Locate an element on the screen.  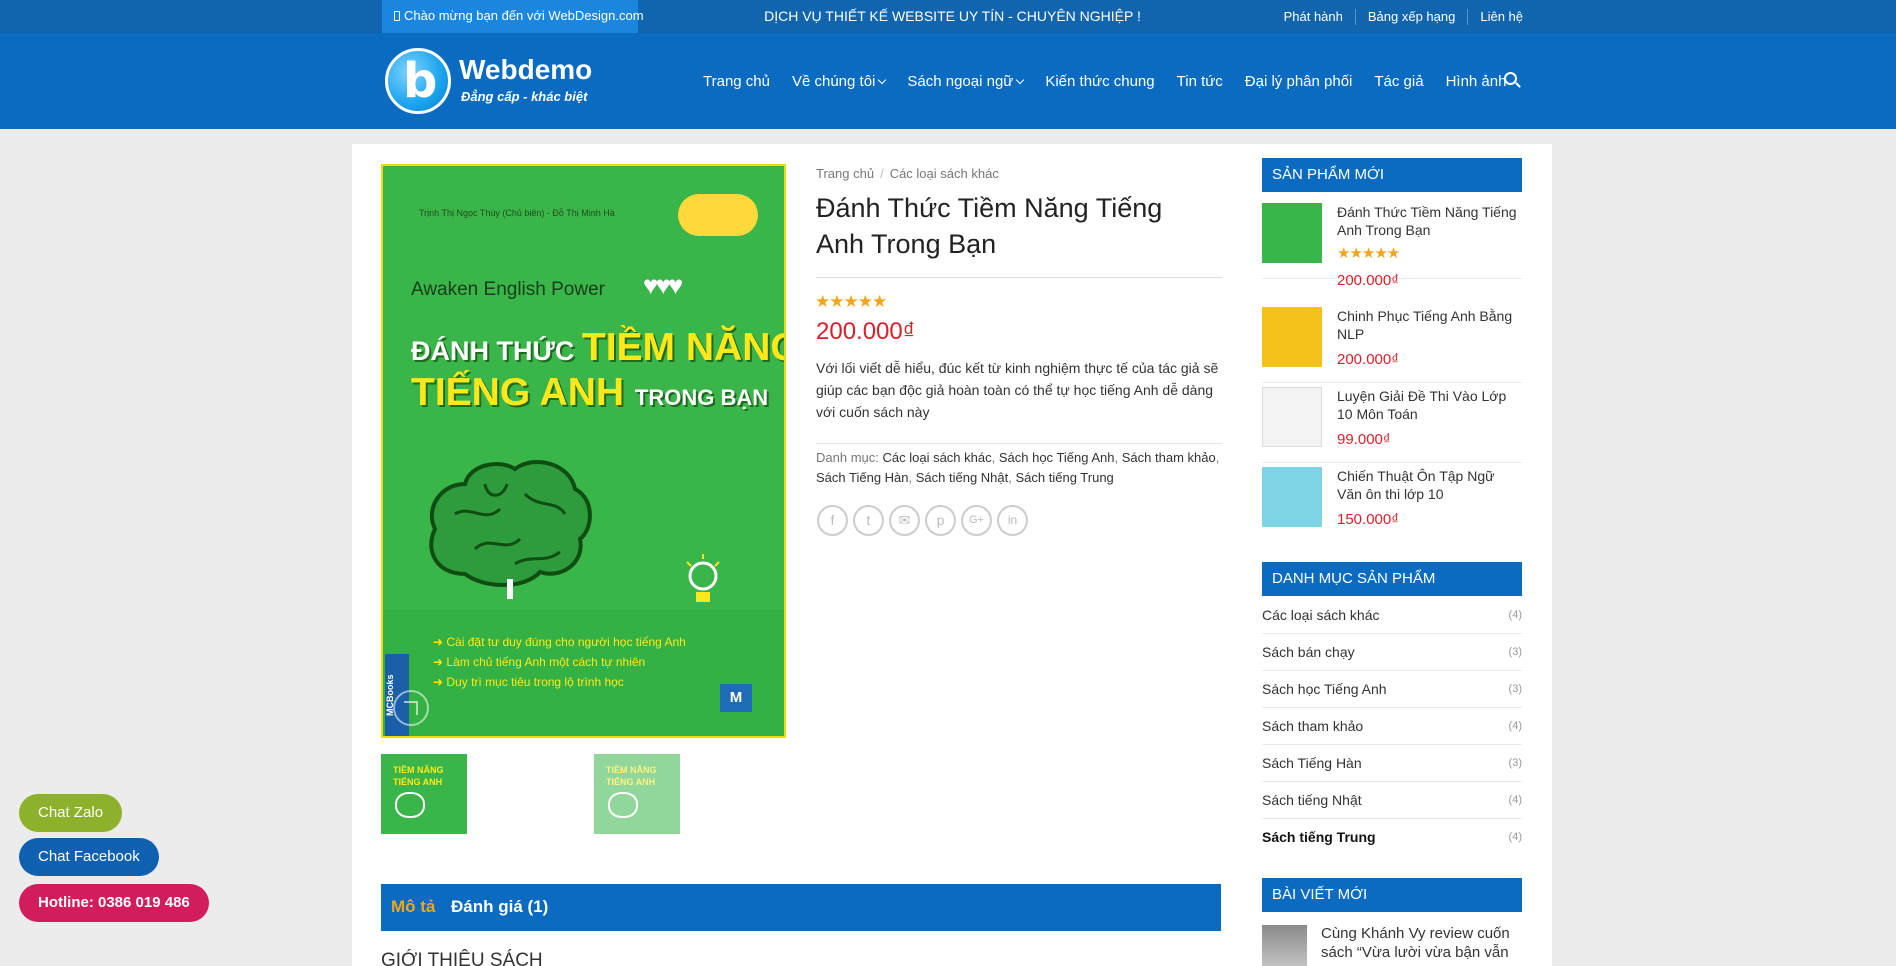
top-links: Phát hành Bảng xếp hạng Liên hệ is located at coordinates (1397, 16).